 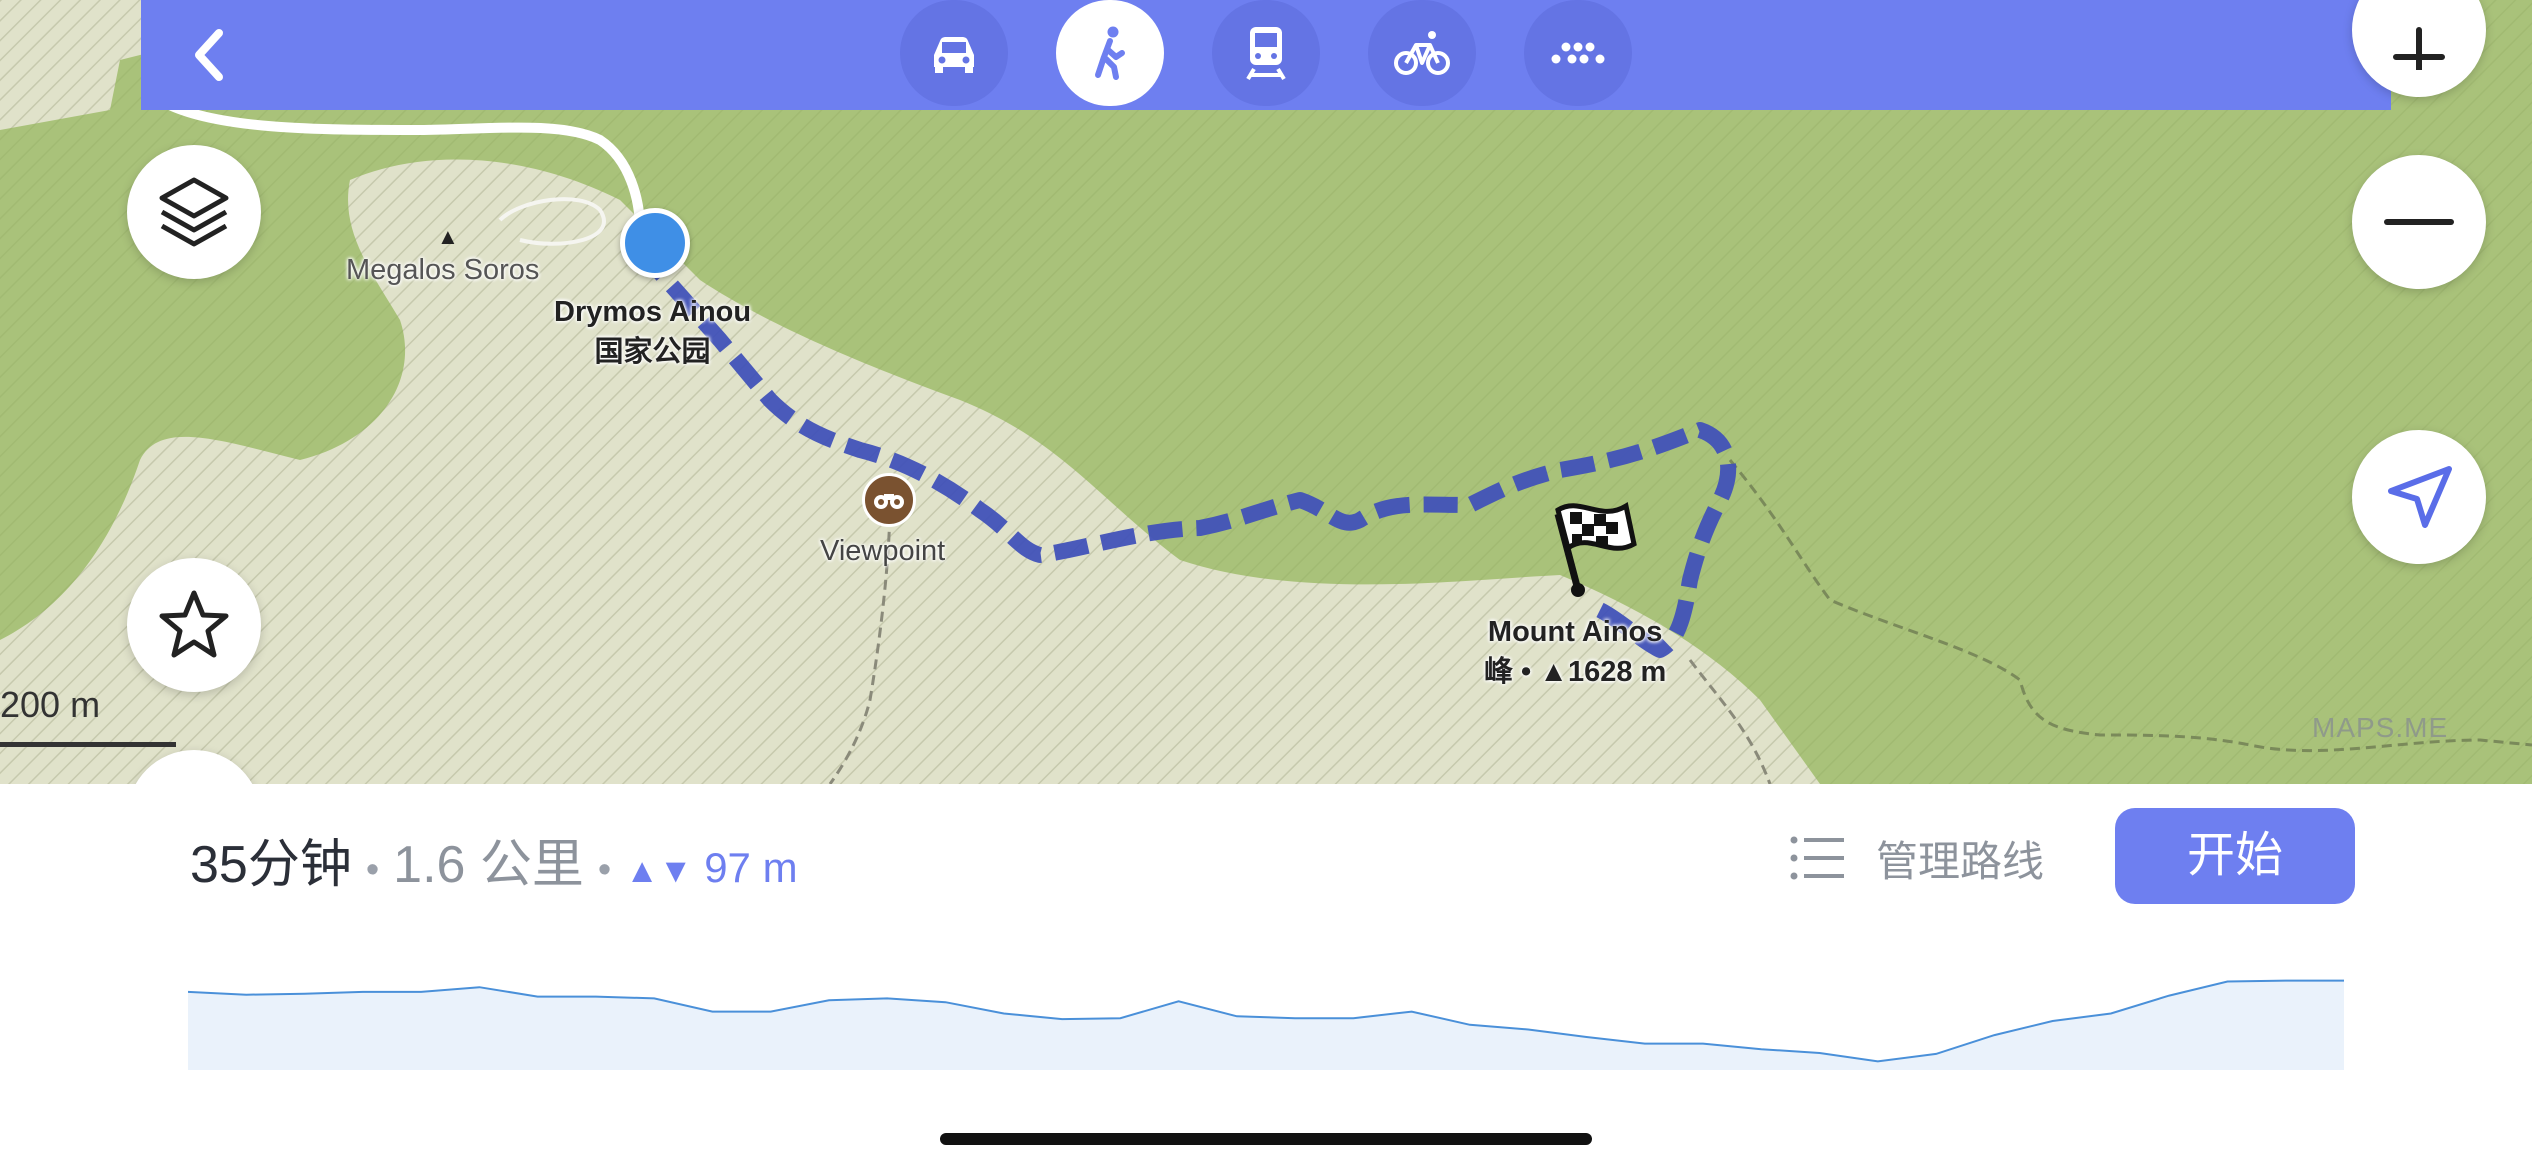 What do you see at coordinates (1960, 861) in the screenshot?
I see `manage-route-label: 管理路线` at bounding box center [1960, 861].